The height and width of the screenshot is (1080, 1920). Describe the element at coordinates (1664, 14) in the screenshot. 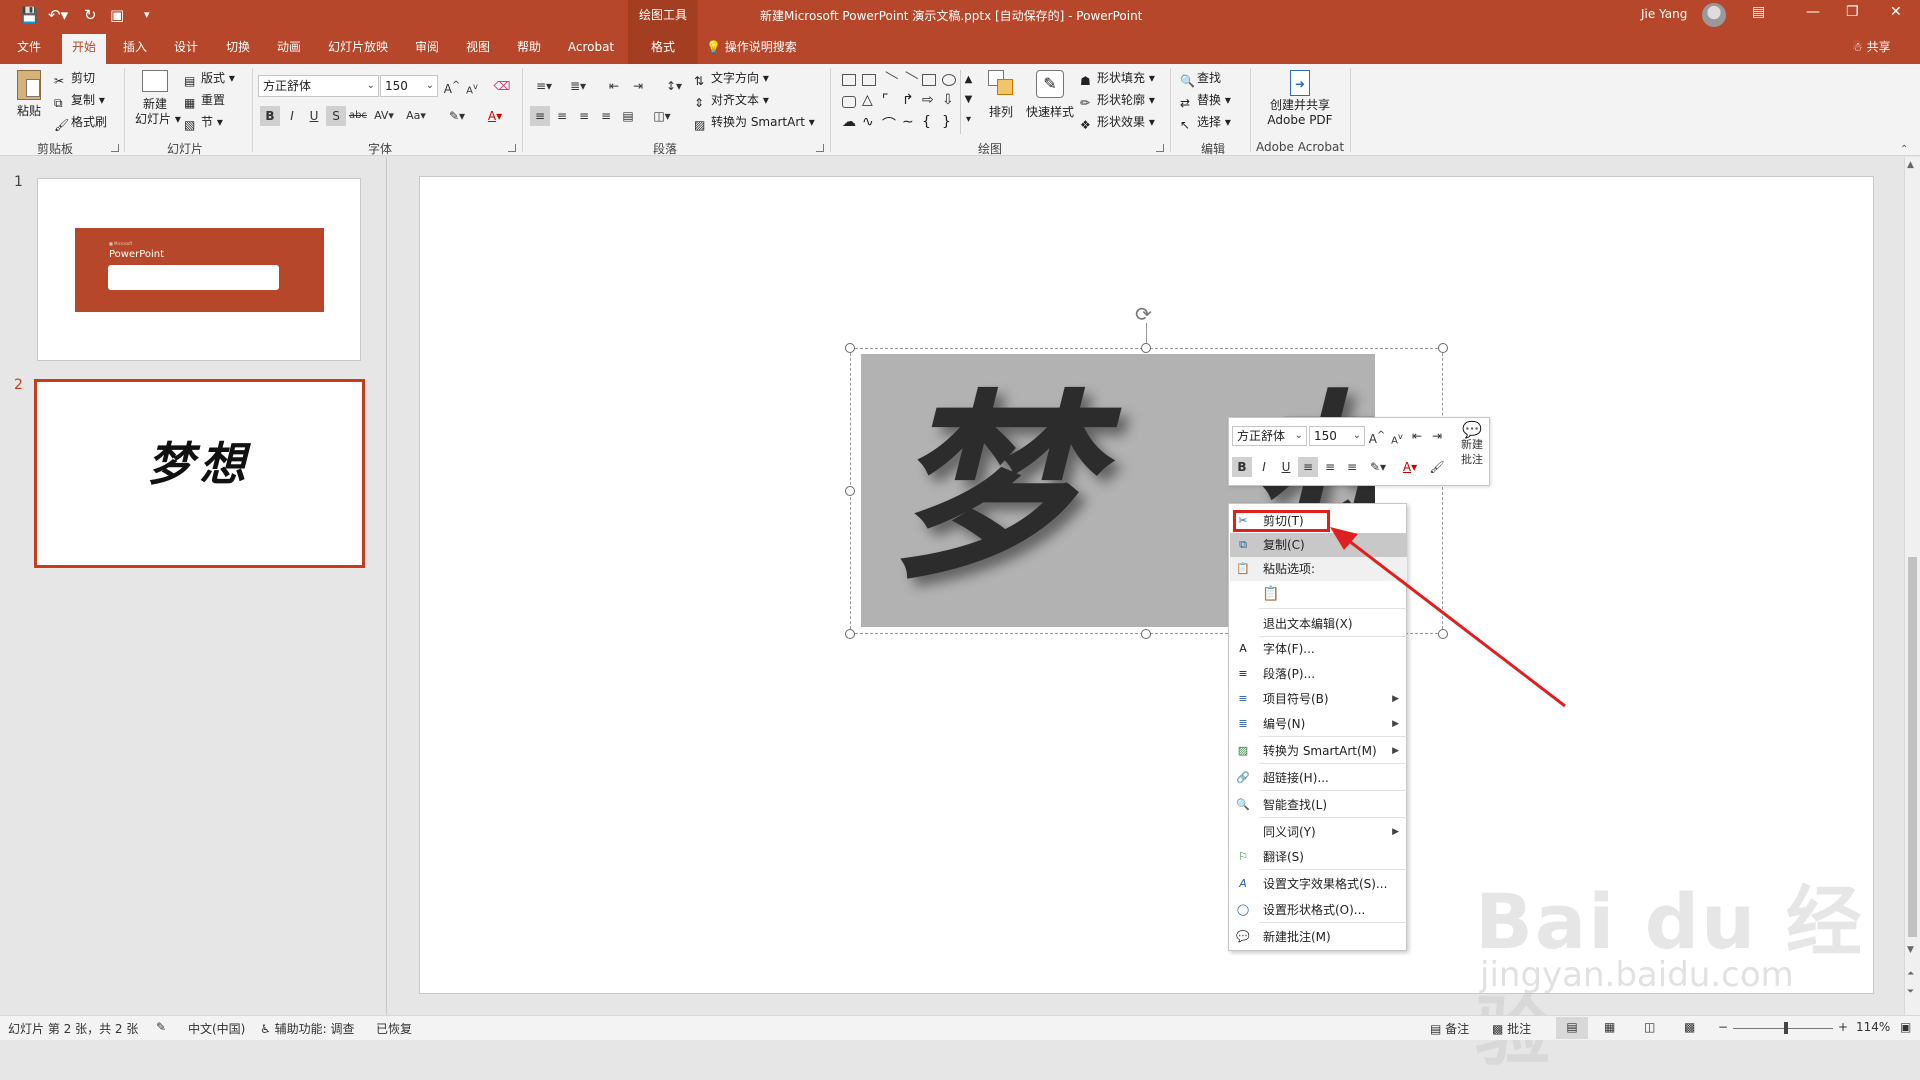

I see `user-name: Jie Yang` at that location.